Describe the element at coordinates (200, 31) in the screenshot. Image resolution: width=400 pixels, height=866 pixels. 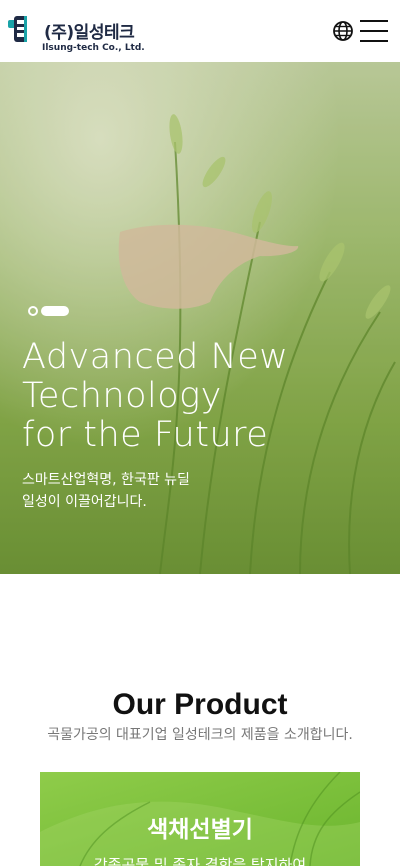
I see `site-header: (주)일성테크 Ilsung-tech Co., Ltd.` at that location.